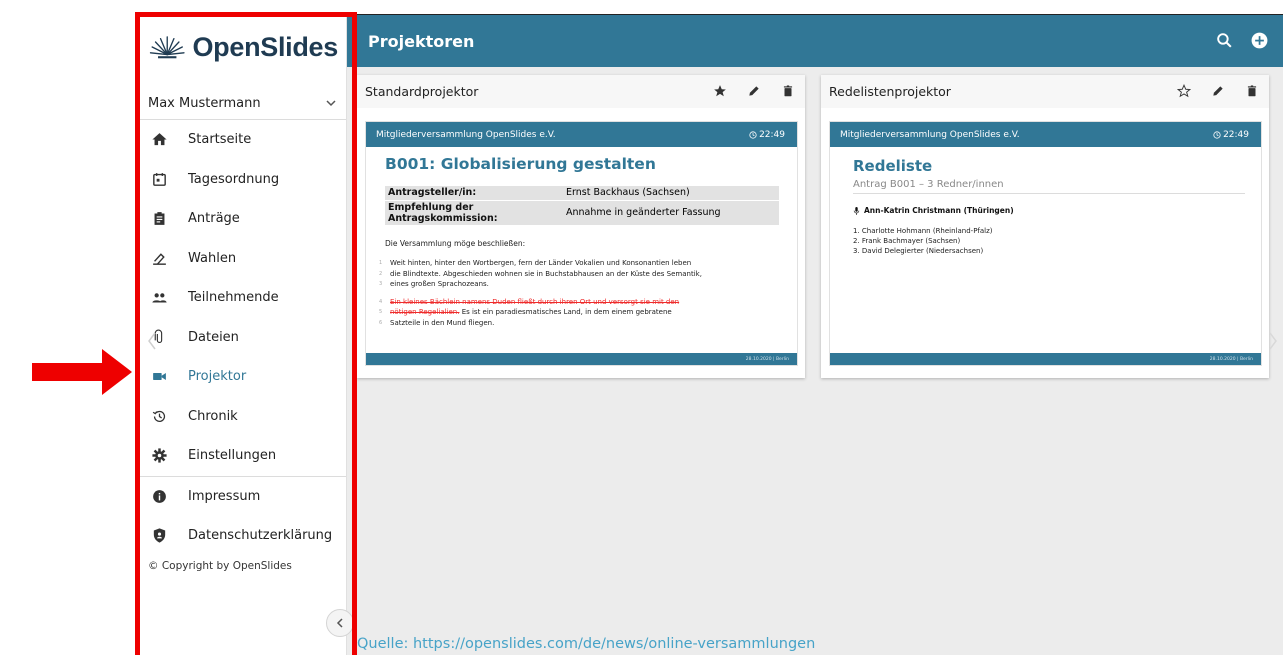 The height and width of the screenshot is (655, 1283). Describe the element at coordinates (213, 337) in the screenshot. I see `nav-label: Dateien` at that location.